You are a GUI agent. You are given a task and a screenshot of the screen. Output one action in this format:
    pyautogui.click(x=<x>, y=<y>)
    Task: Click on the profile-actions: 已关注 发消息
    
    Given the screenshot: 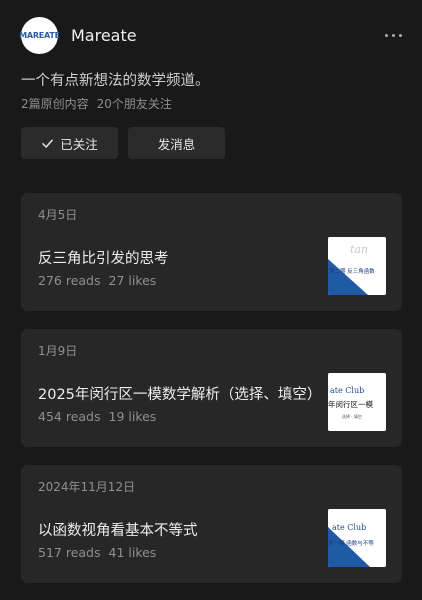 What is the action you would take?
    pyautogui.click(x=123, y=143)
    